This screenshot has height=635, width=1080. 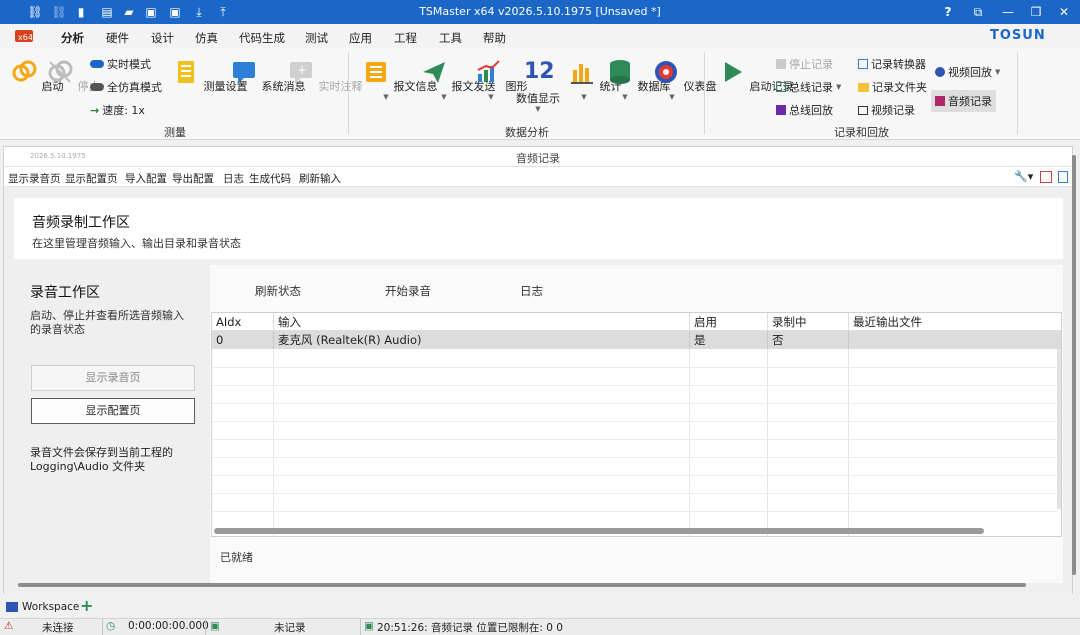 What do you see at coordinates (948, 12) in the screenshot?
I see `help-button: ?` at bounding box center [948, 12].